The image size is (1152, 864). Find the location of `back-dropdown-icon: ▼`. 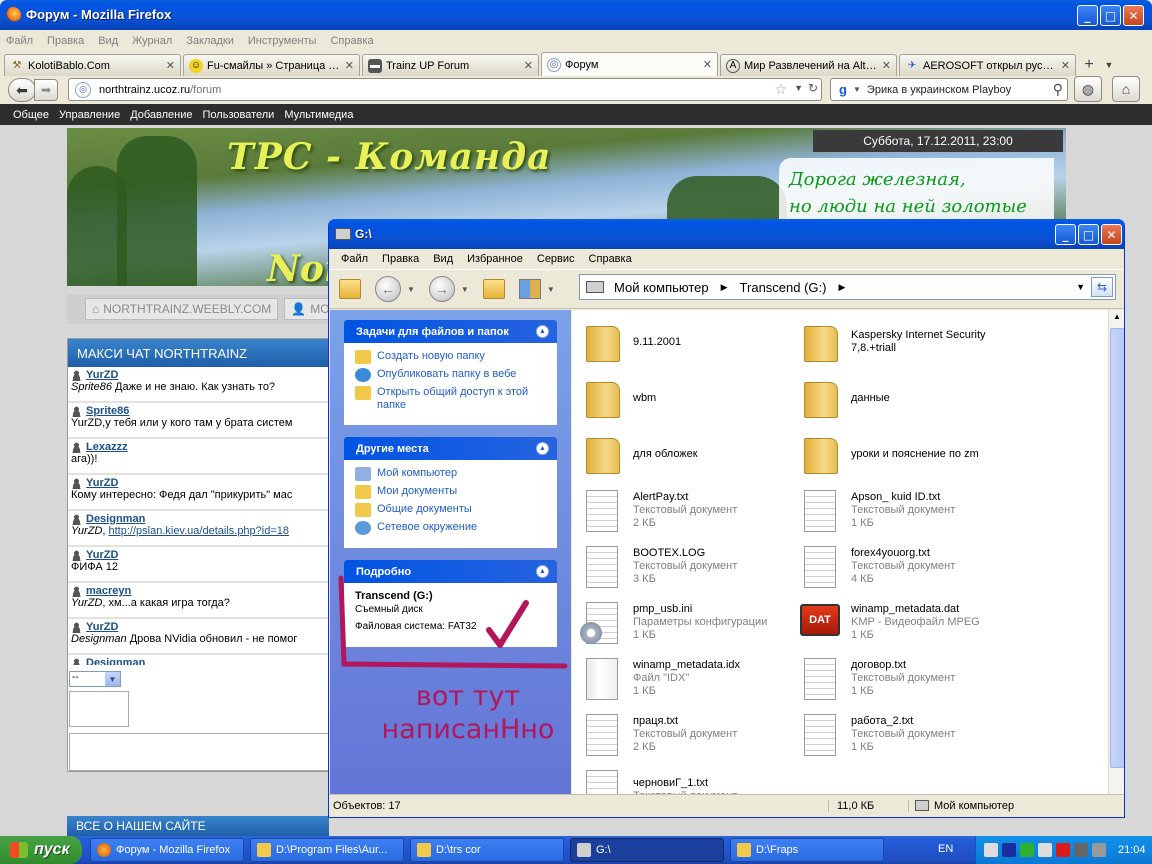

back-dropdown-icon: ▼ is located at coordinates (411, 289).